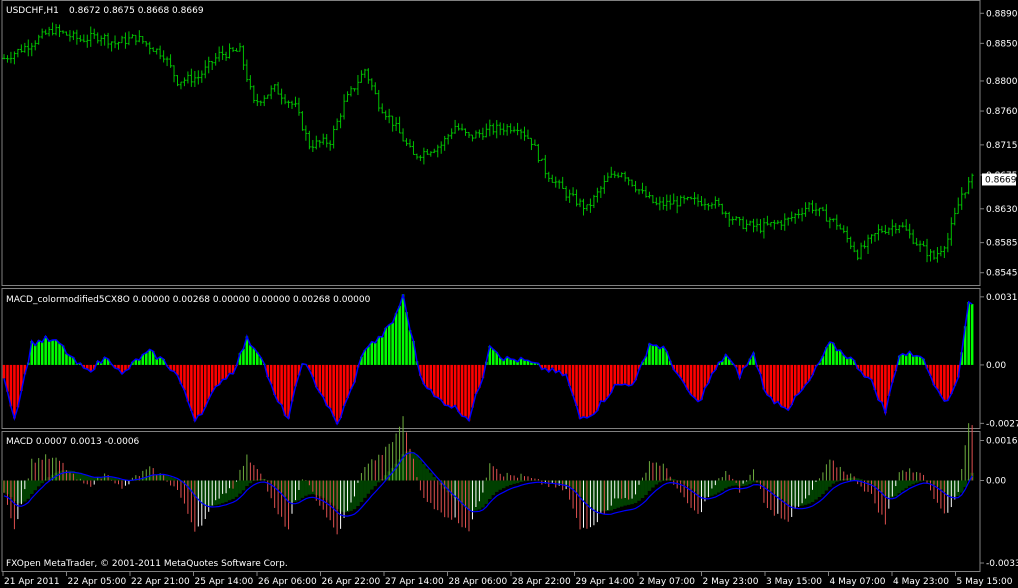 The height and width of the screenshot is (588, 1018). What do you see at coordinates (999, 361) in the screenshot?
I see `macd-color-y-axis: 0.00318 0.00 -0.00273` at bounding box center [999, 361].